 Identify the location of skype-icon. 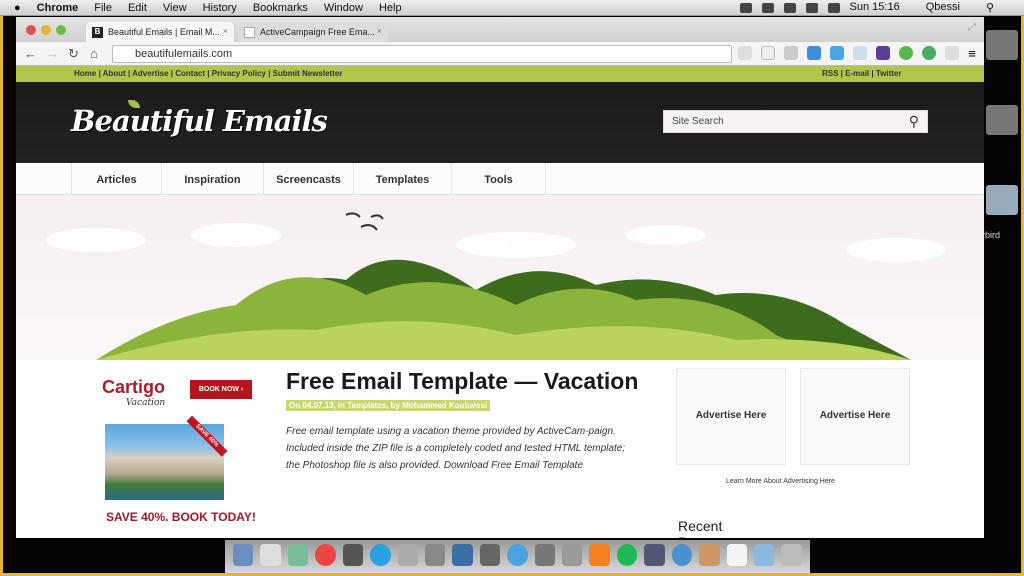
(380, 555).